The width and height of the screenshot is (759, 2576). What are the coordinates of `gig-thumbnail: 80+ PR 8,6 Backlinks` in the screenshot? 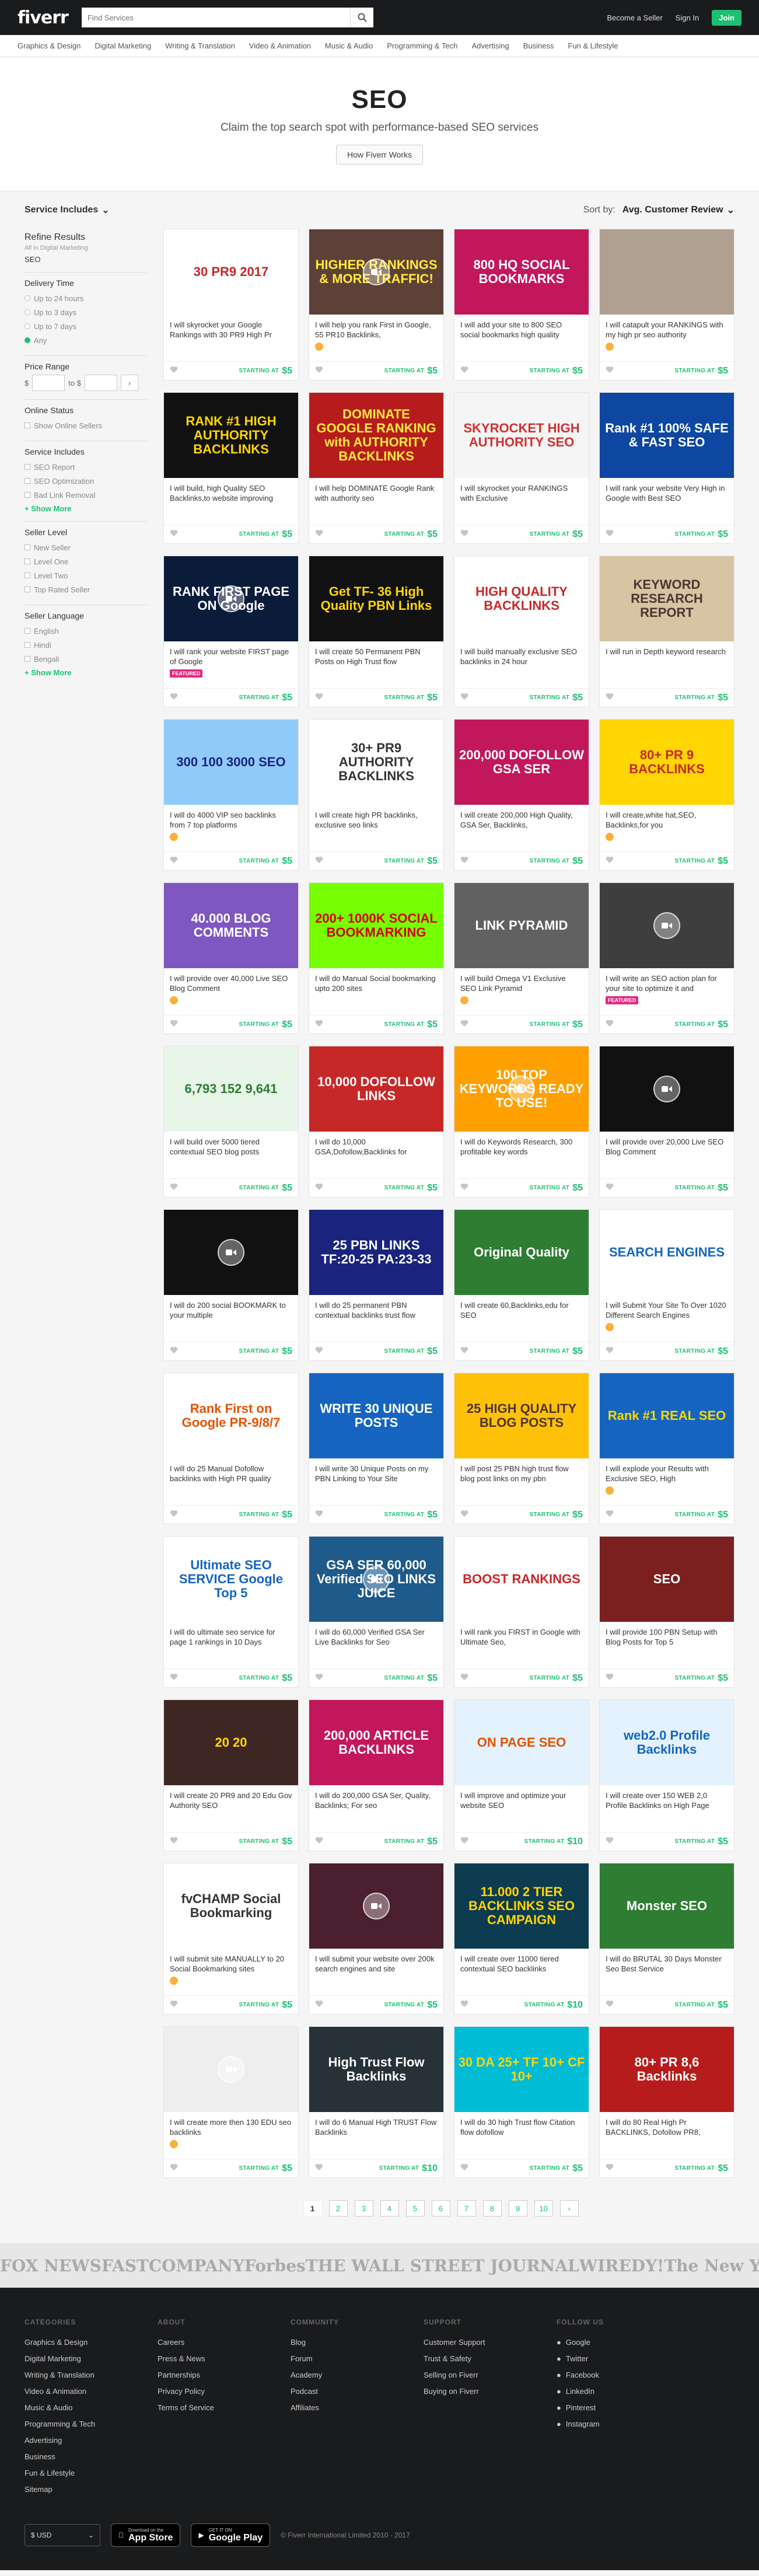 It's located at (667, 2069).